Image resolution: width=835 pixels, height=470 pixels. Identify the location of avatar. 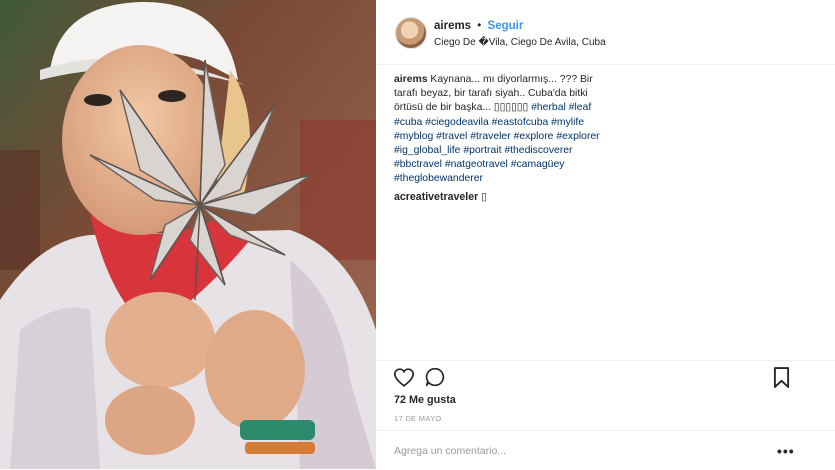
(411, 33).